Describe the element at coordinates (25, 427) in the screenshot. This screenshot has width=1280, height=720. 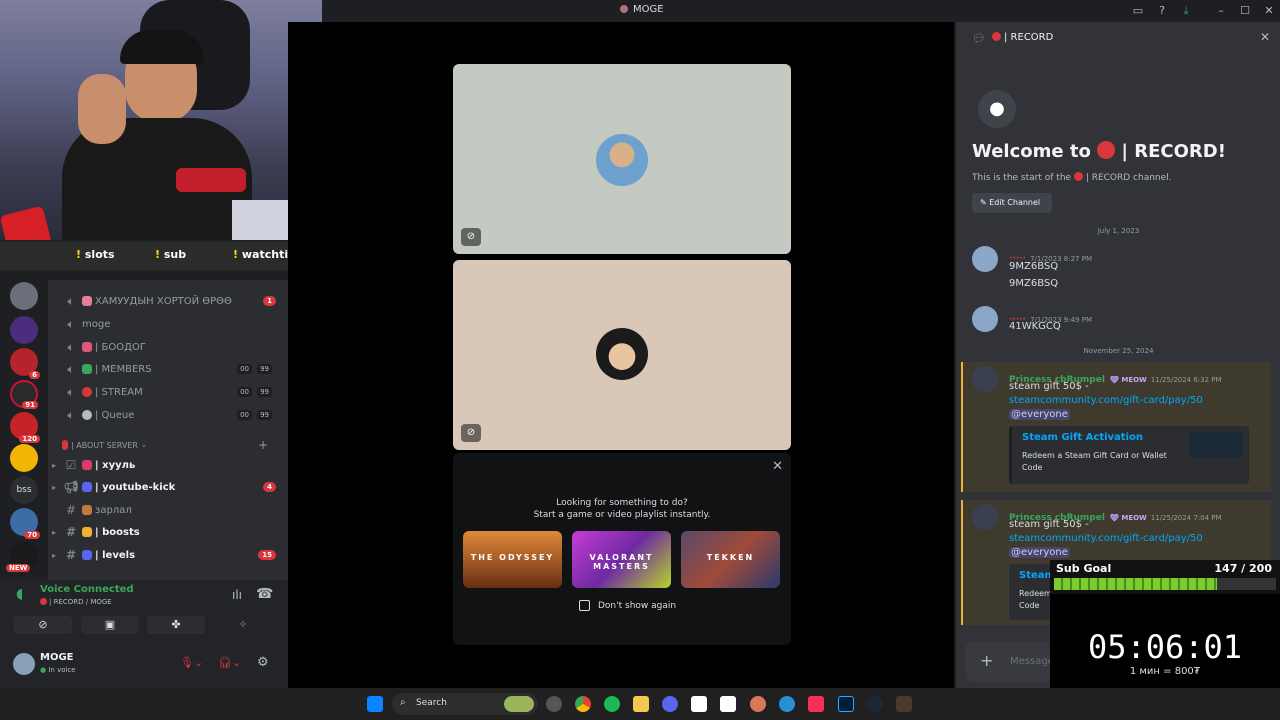
I see `server-icon: 120` at that location.